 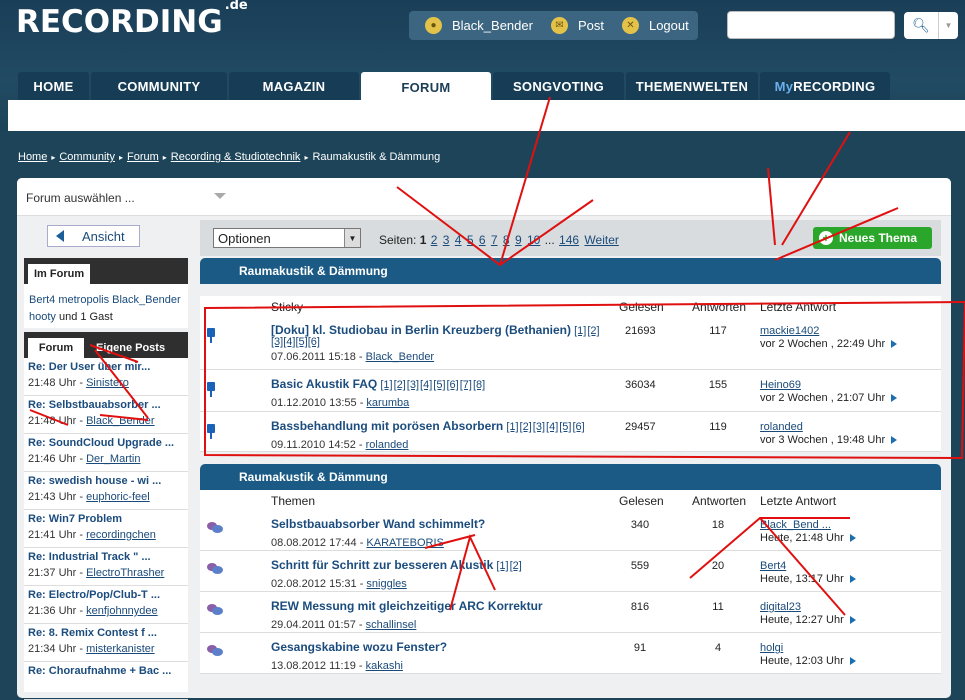 What do you see at coordinates (384, 666) in the screenshot?
I see `author-link: kakashi` at bounding box center [384, 666].